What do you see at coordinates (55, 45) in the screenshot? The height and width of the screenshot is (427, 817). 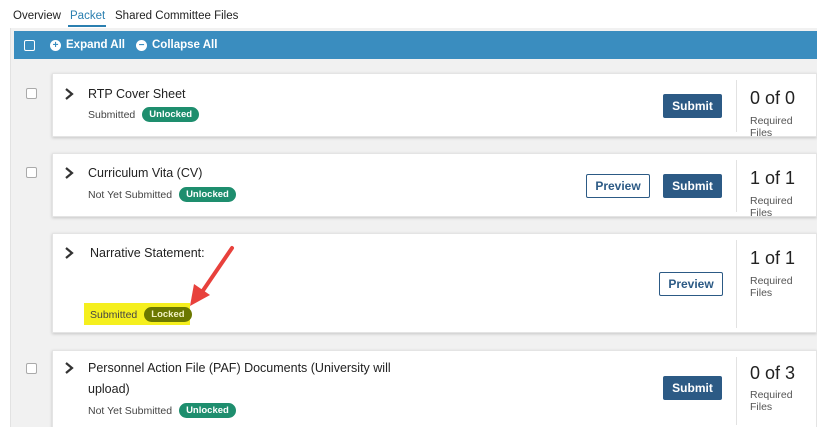 I see `plus-circle-icon: +` at bounding box center [55, 45].